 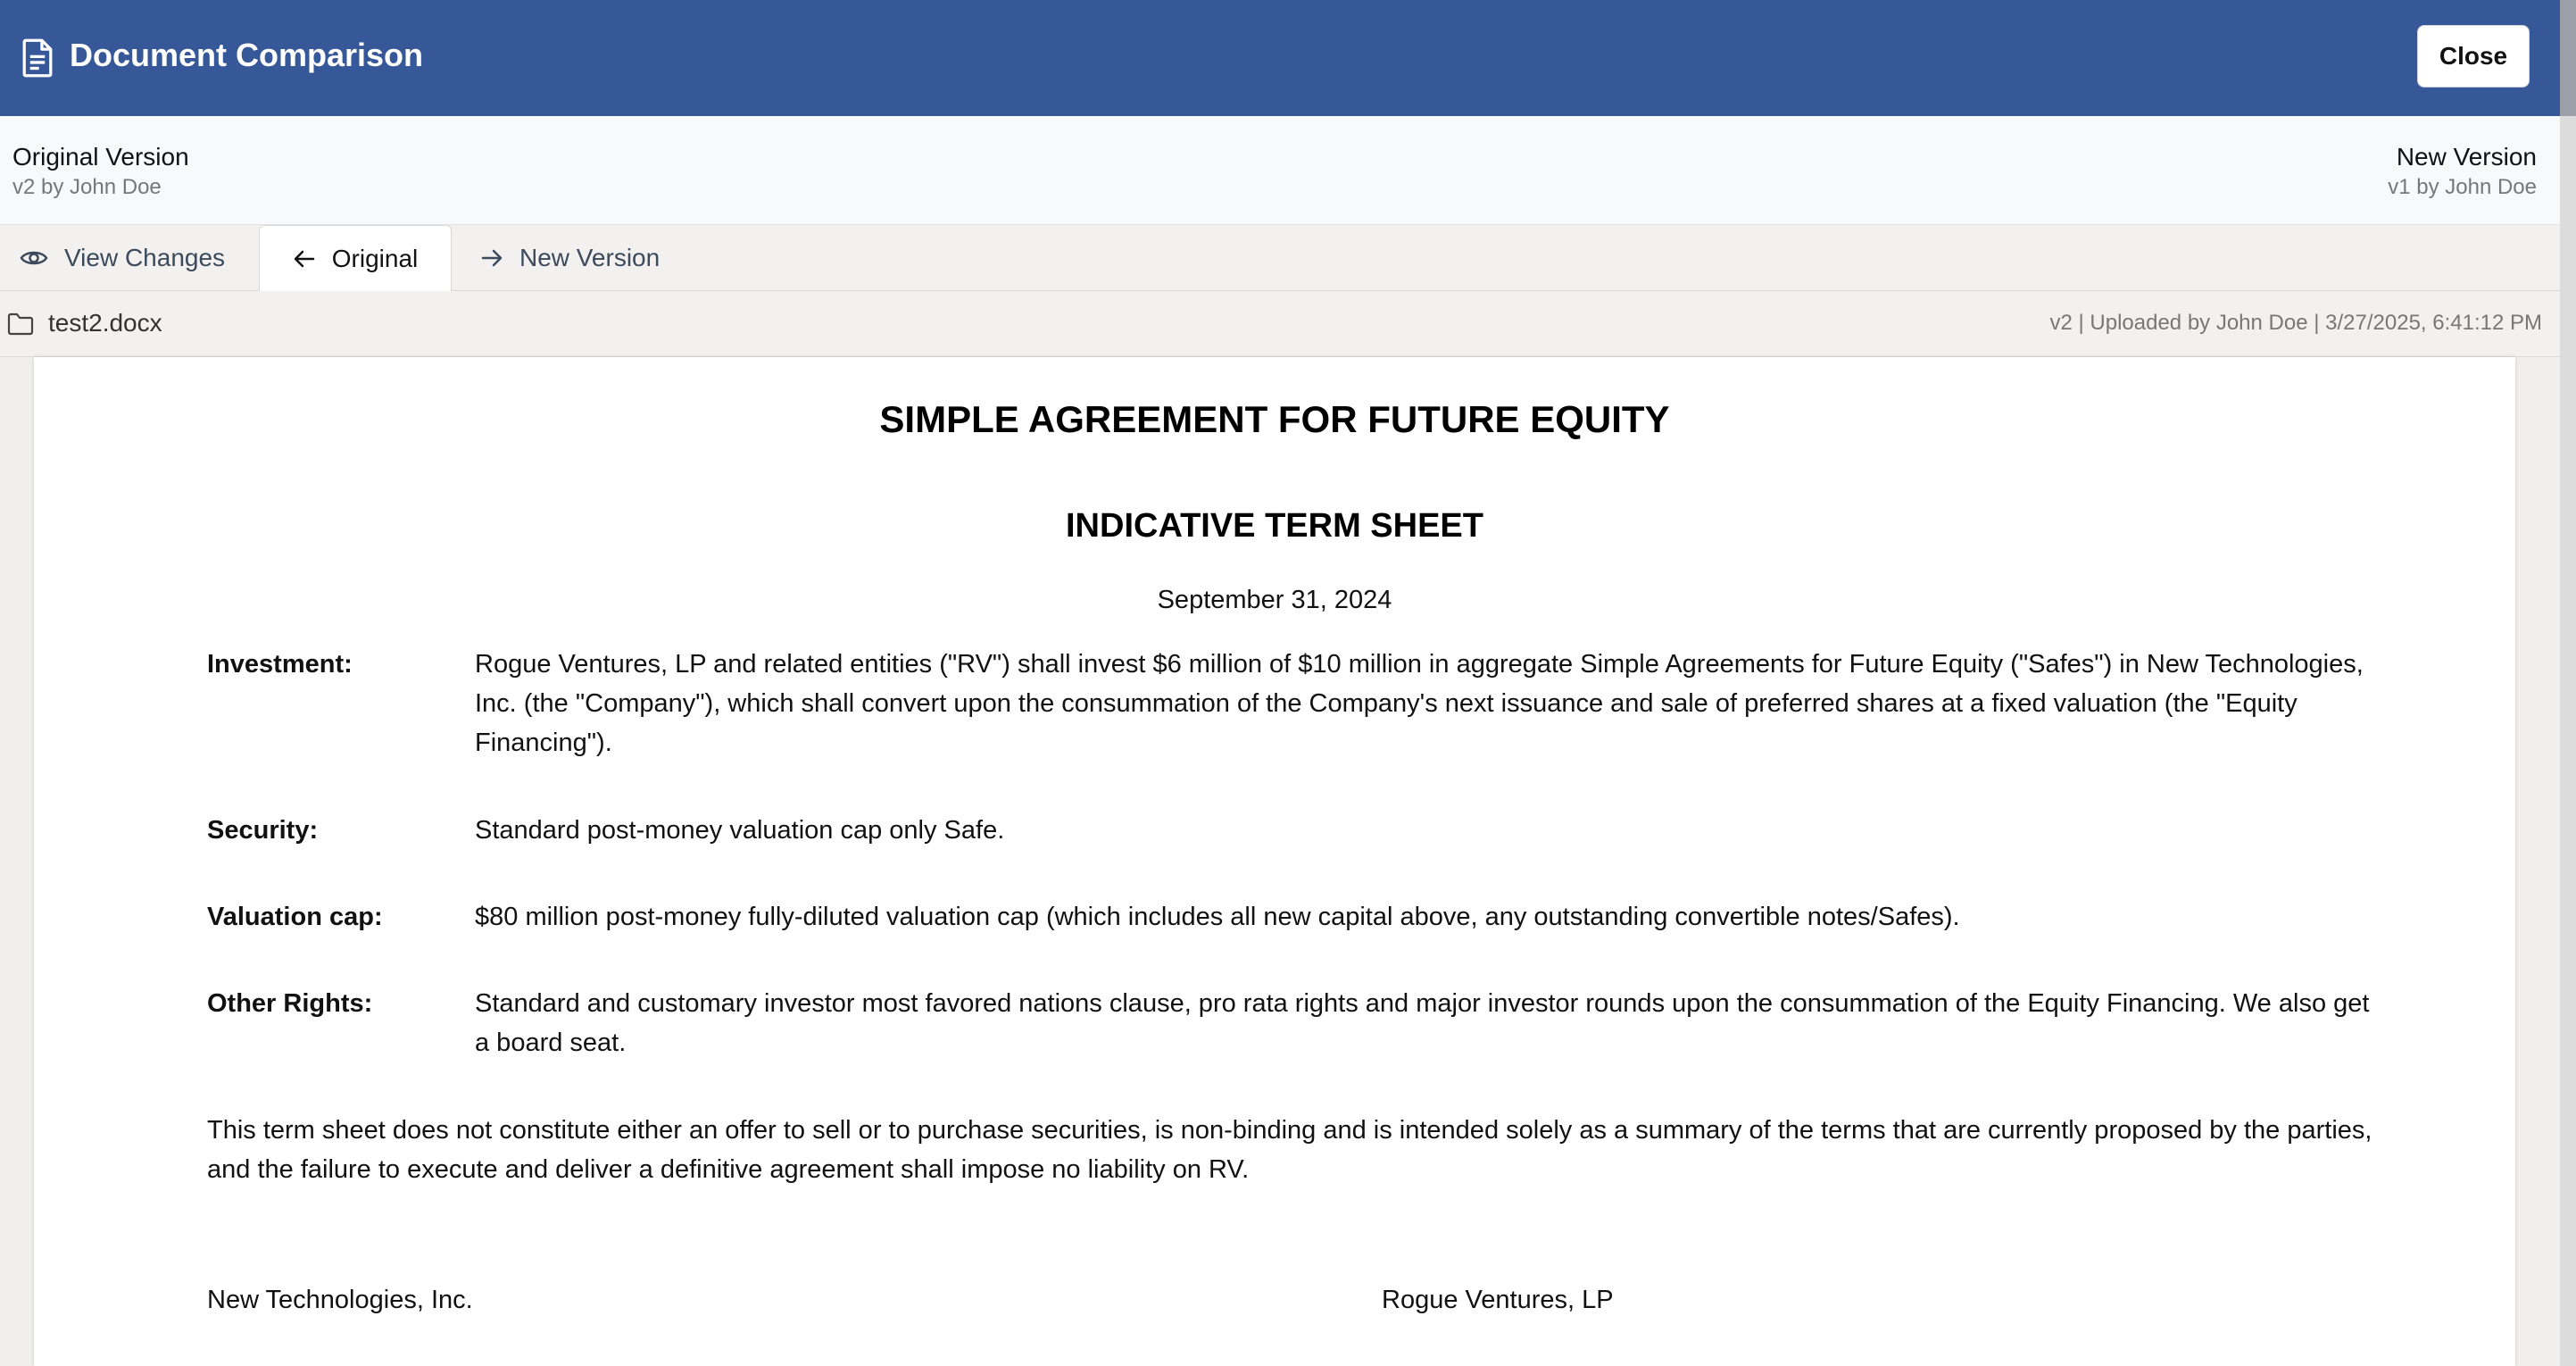 I want to click on new-version-meta: v1 by John Doe, so click(x=2463, y=187).